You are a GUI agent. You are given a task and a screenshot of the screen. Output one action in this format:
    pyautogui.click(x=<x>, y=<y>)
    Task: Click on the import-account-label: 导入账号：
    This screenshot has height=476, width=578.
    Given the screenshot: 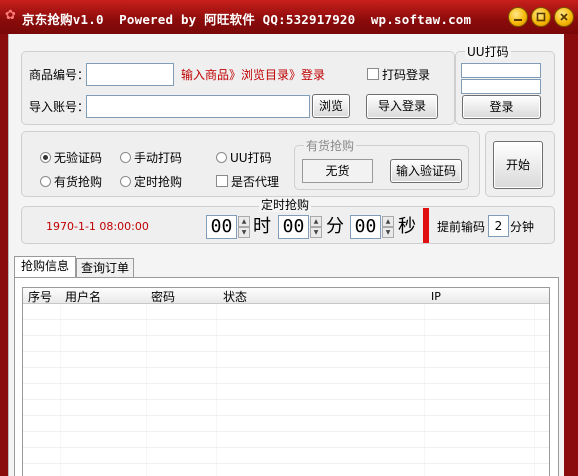 What is the action you would take?
    pyautogui.click(x=59, y=107)
    